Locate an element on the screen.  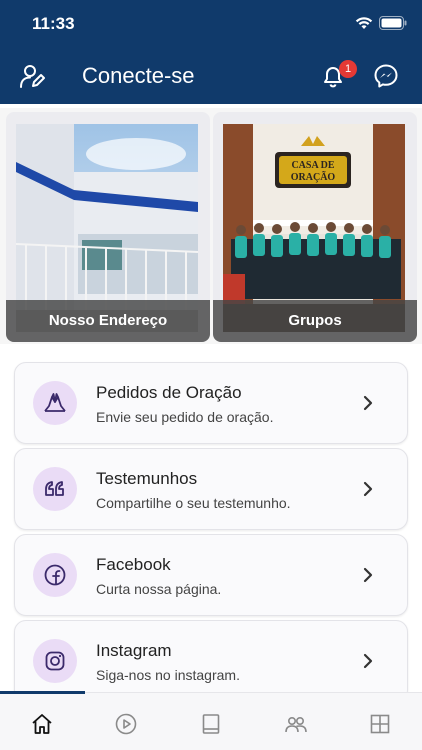
tab-book is located at coordinates (211, 721).